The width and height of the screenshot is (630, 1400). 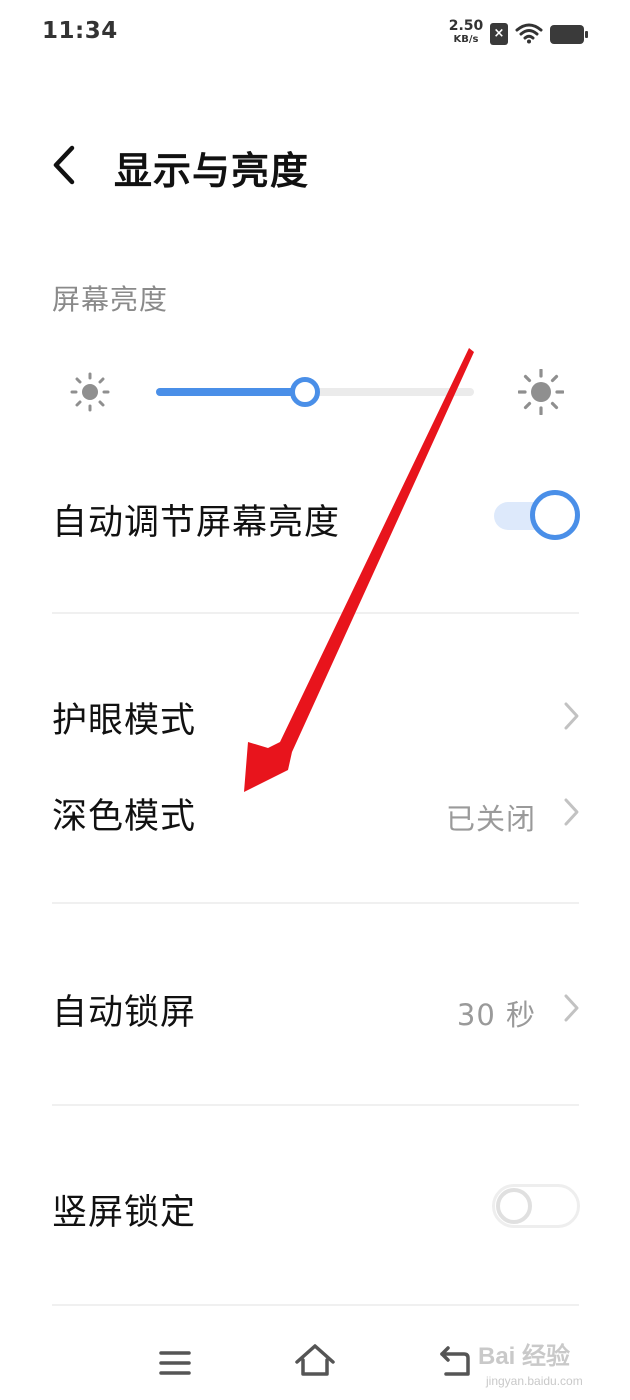 What do you see at coordinates (490, 819) in the screenshot?
I see `dark-mode-value: 已关闭` at bounding box center [490, 819].